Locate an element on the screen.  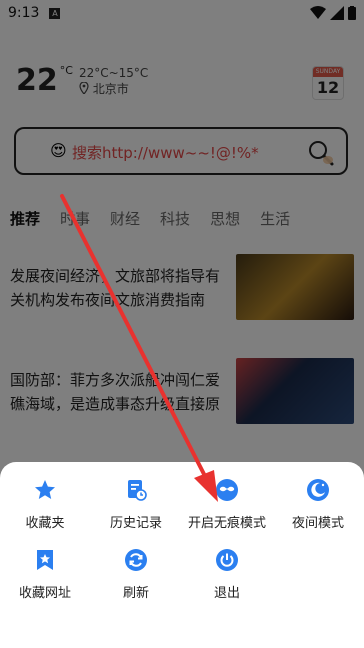
menu-label: 历史记录 is located at coordinates (135, 523).